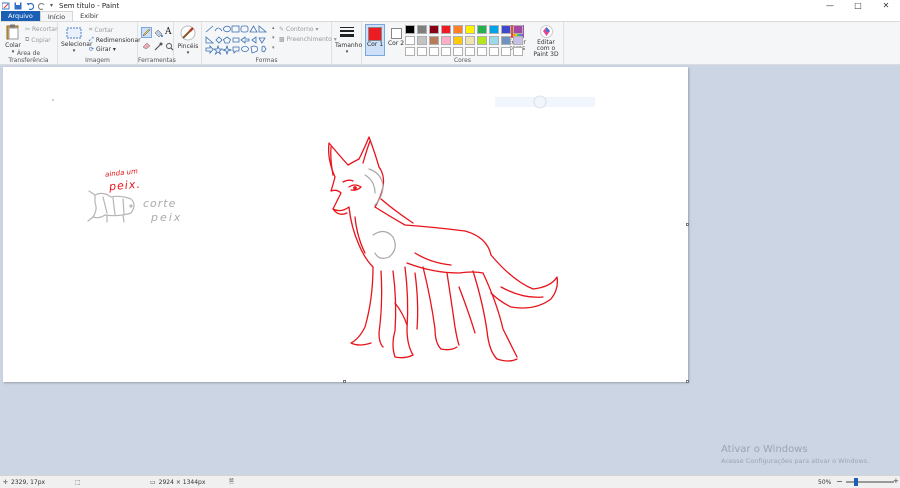 Image resolution: width=900 pixels, height=488 pixels. Describe the element at coordinates (273, 38) in the screenshot. I see `shapes-scroll-down-icon: ▾` at that location.